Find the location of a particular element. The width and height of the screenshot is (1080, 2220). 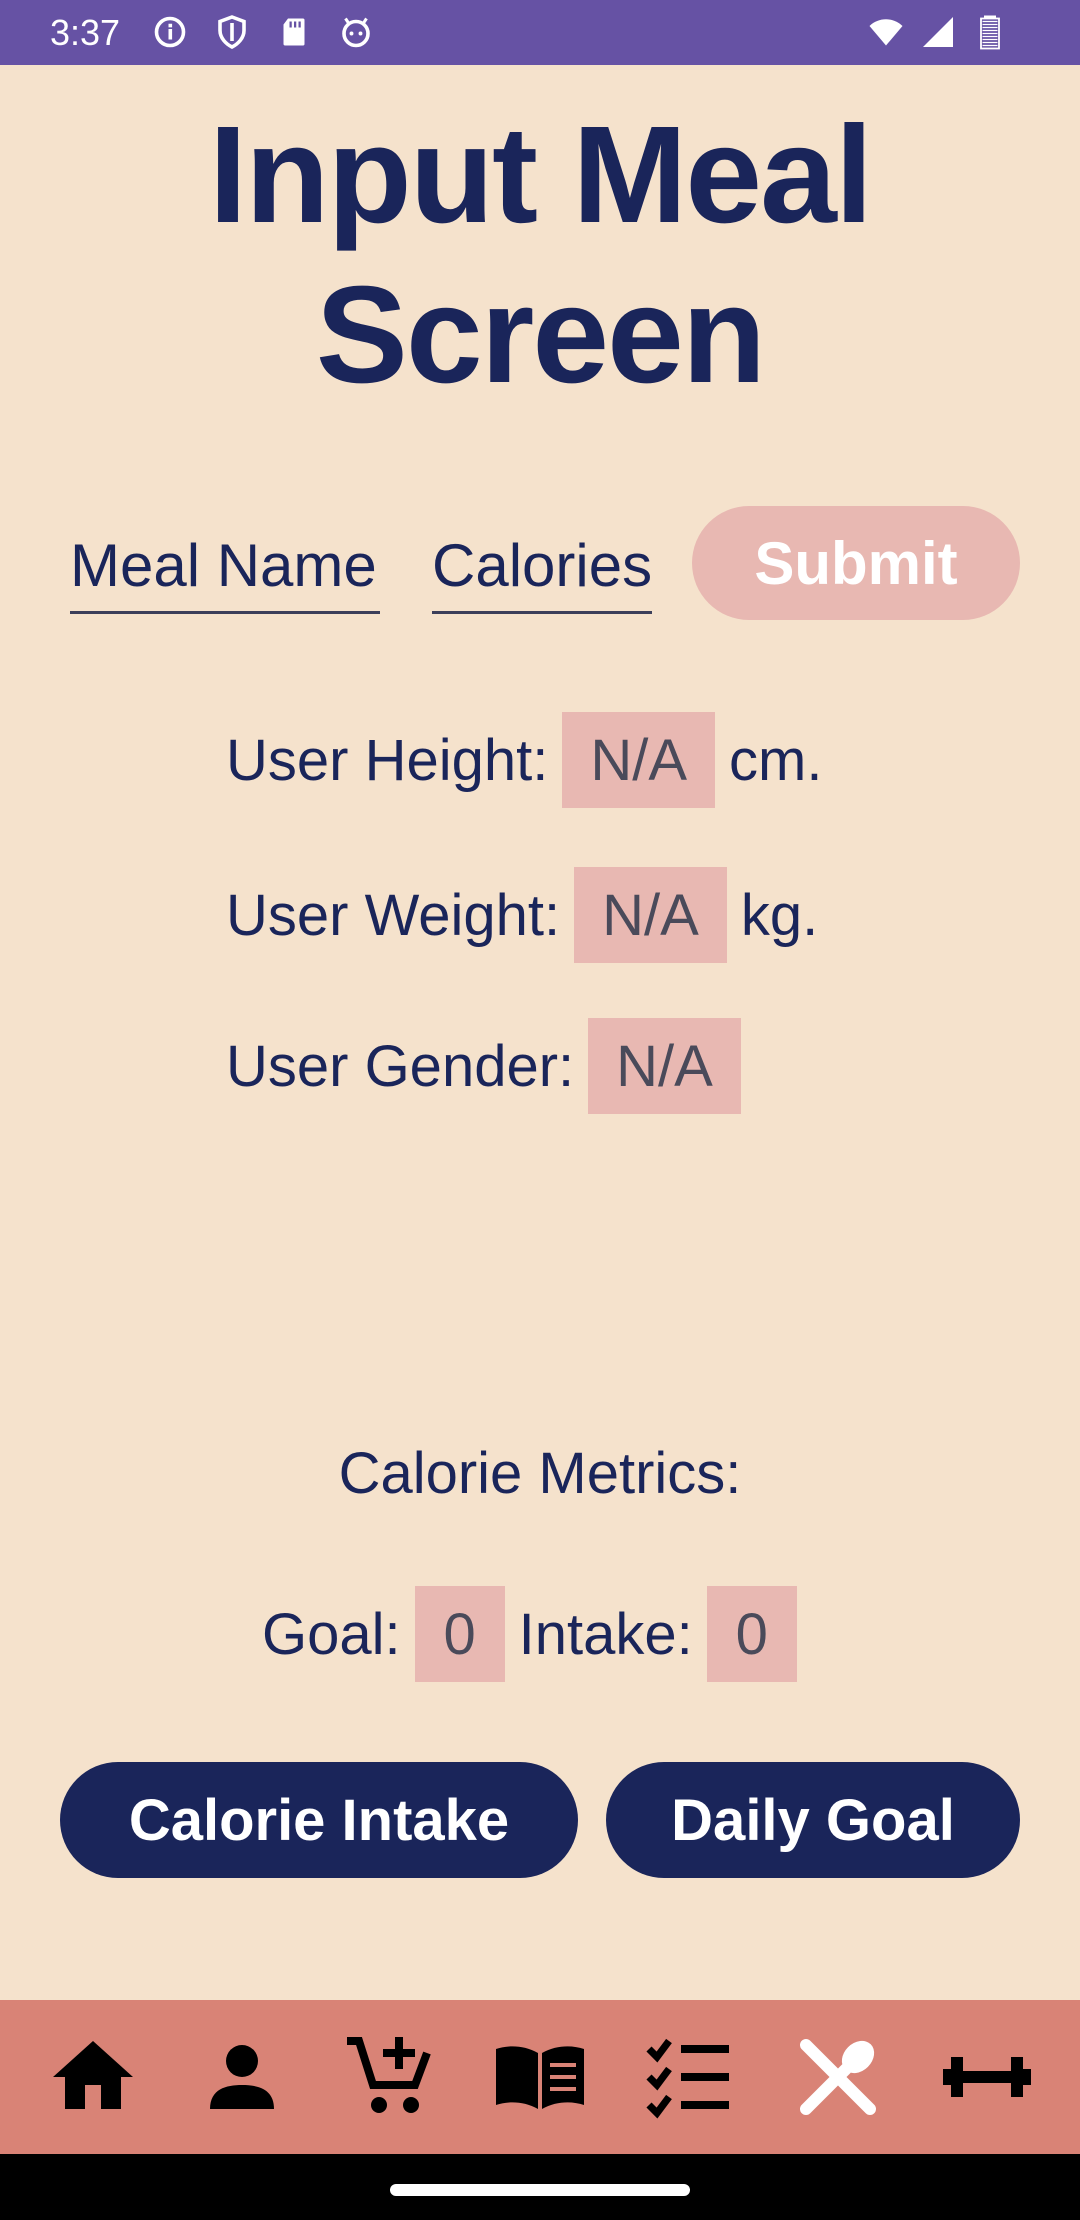

dining-icon is located at coordinates (838, 2077).